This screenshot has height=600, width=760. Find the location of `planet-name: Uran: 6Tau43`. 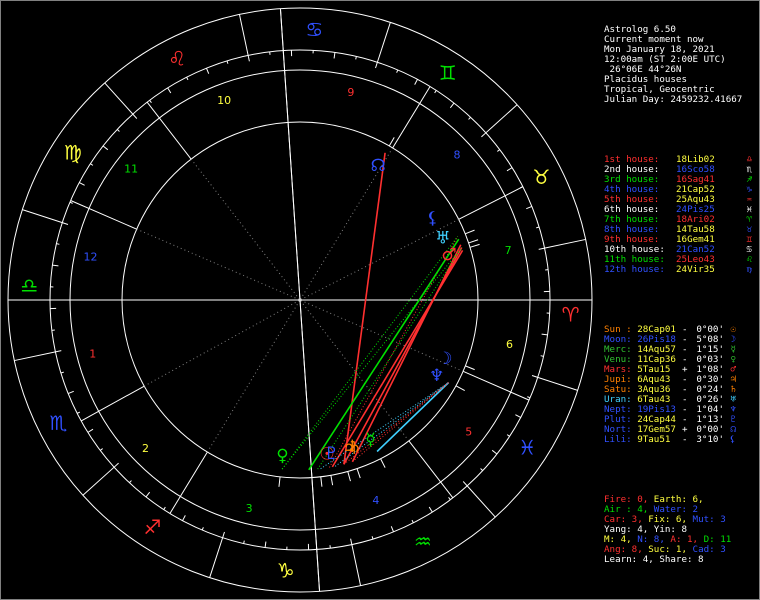

planet-name: Uran: 6Tau43 is located at coordinates (640, 400).